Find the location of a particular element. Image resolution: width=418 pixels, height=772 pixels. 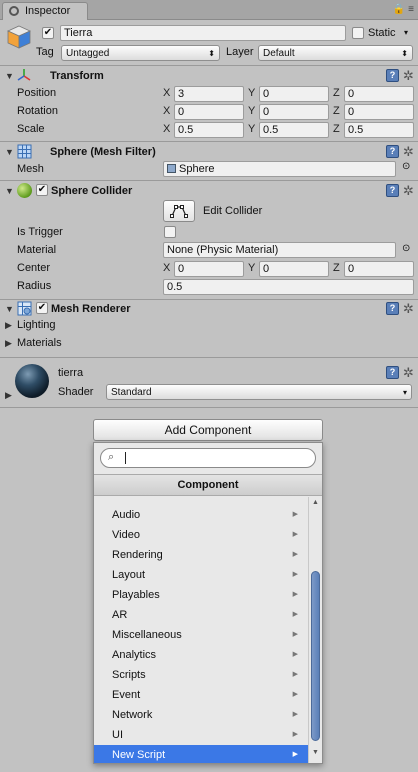

position-y-field: 0 is located at coordinates (294, 94).